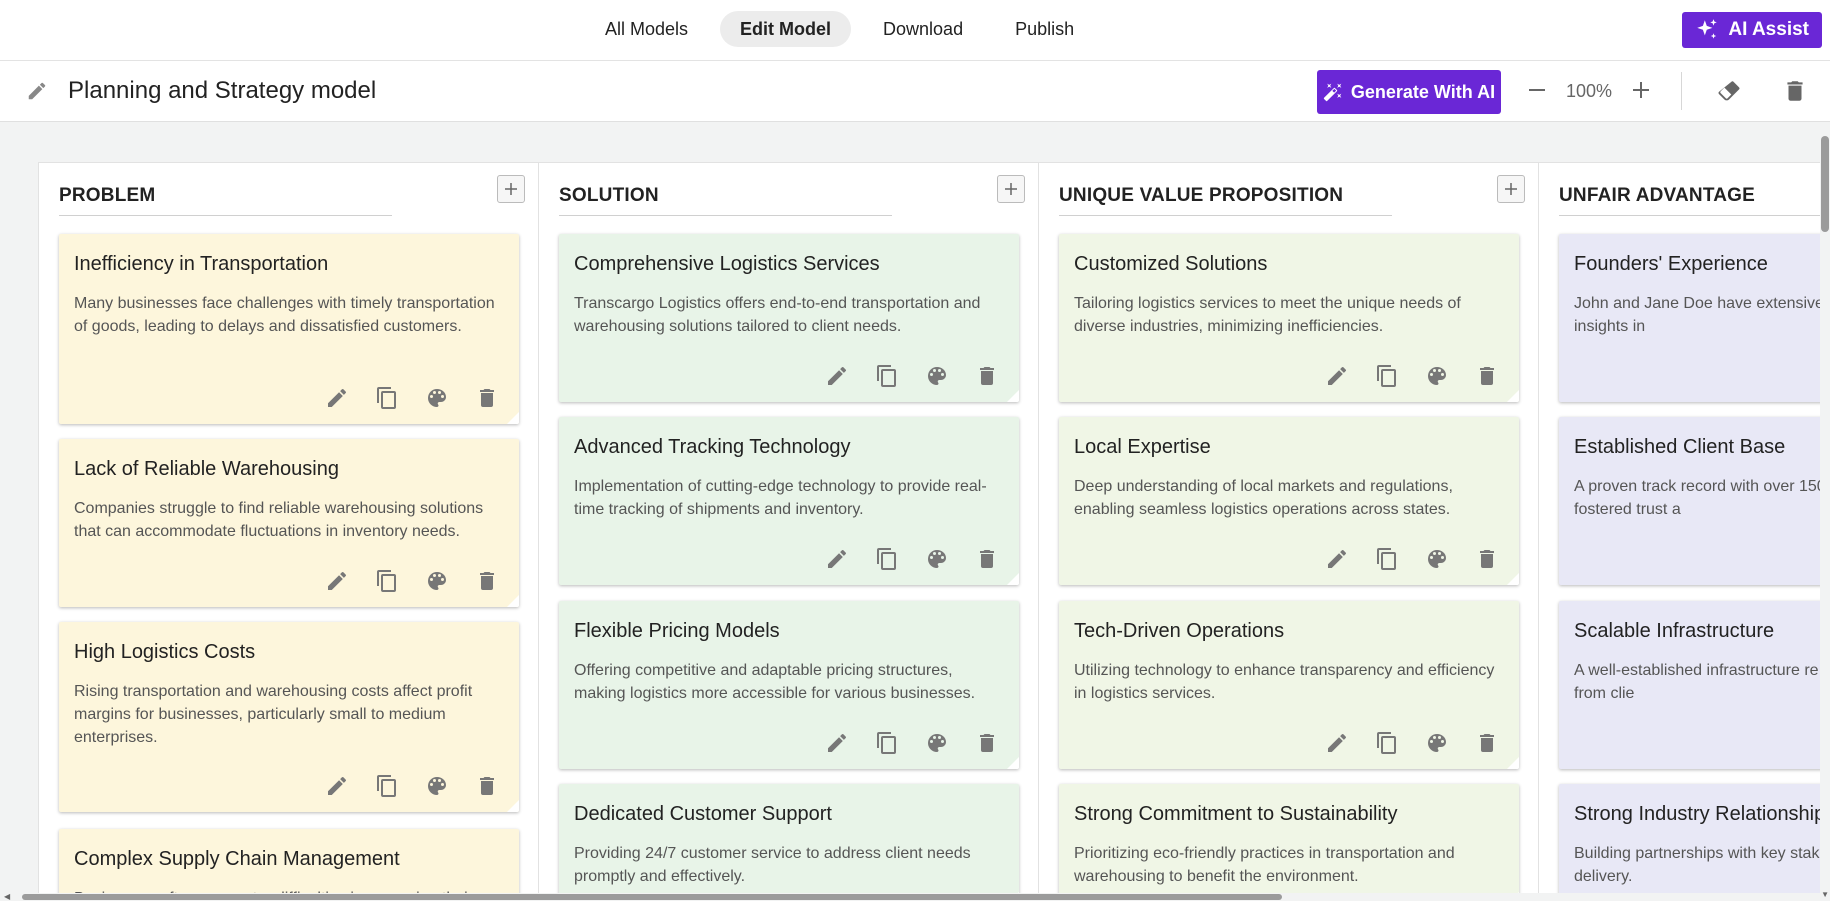 This screenshot has width=1830, height=901. I want to click on generate-with-ai-button: Generate With AI, so click(1409, 92).